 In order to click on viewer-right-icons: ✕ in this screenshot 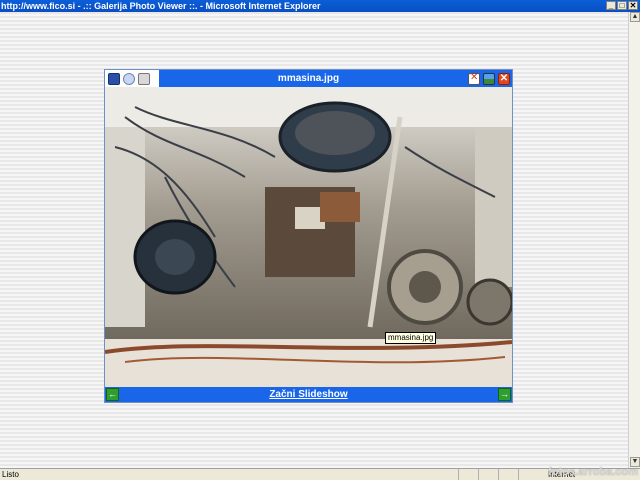, I will do `click(485, 78)`.